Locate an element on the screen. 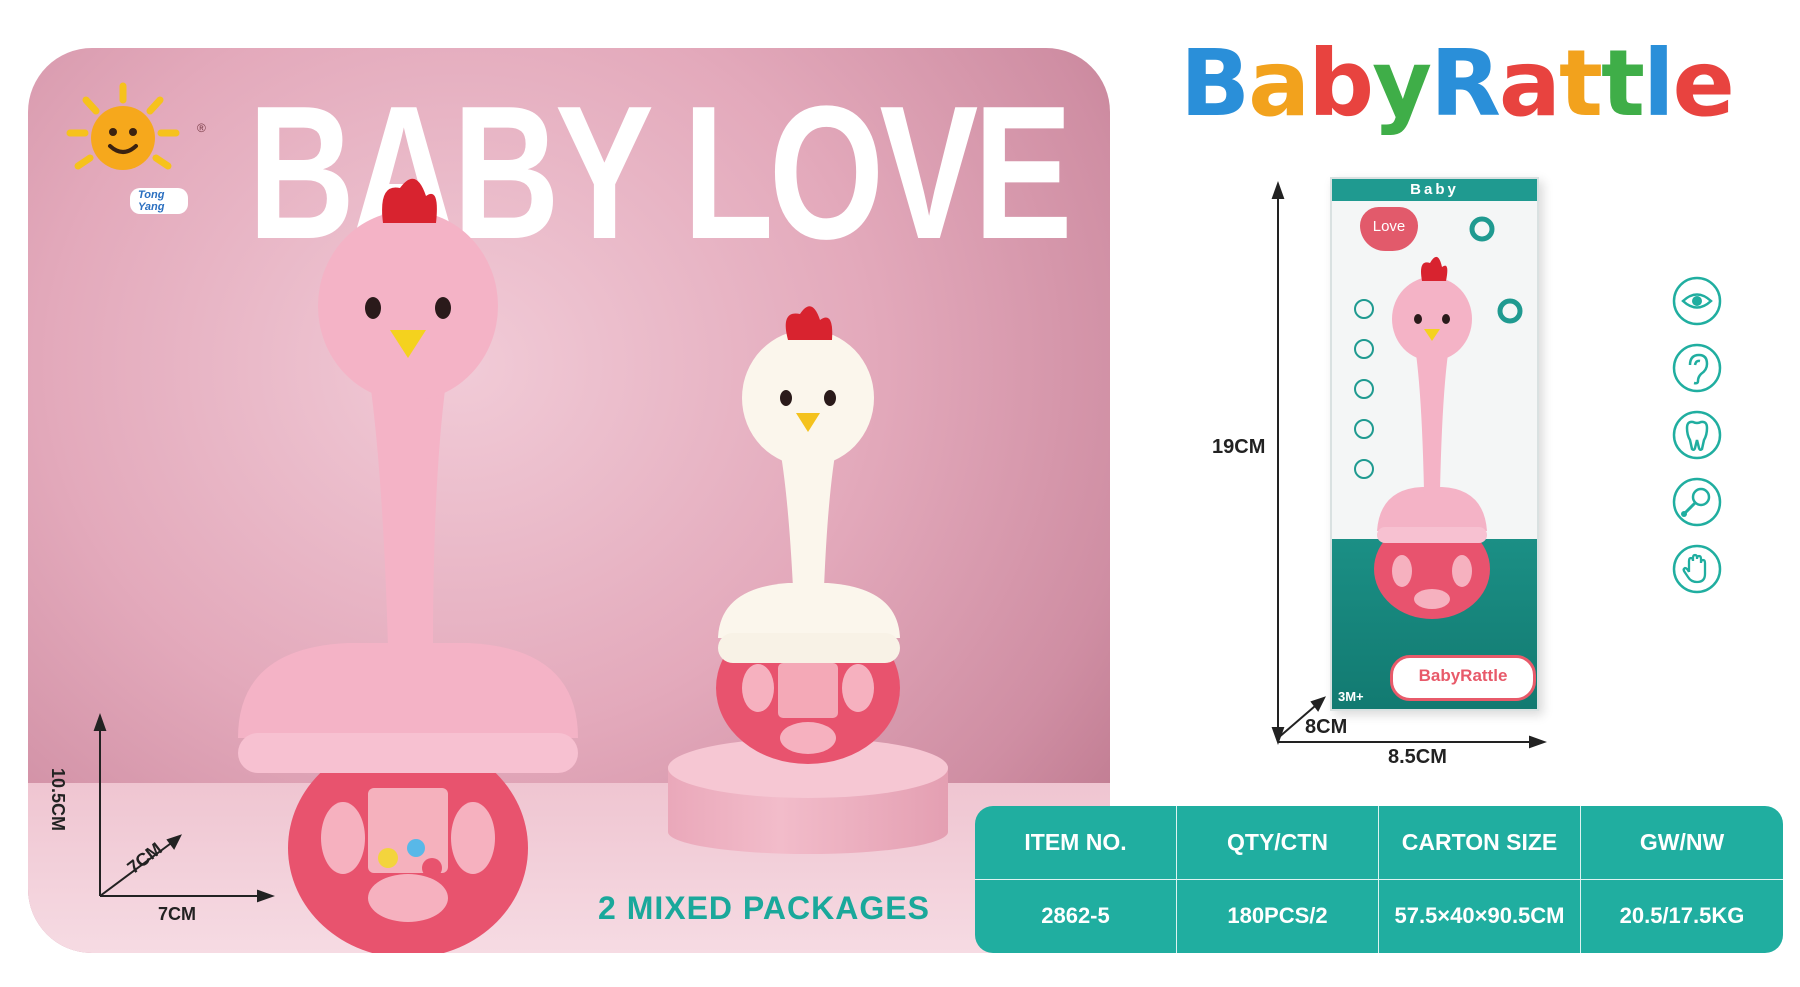 The width and height of the screenshot is (1800, 987). table-header-weight: GW/NW is located at coordinates (1682, 843).